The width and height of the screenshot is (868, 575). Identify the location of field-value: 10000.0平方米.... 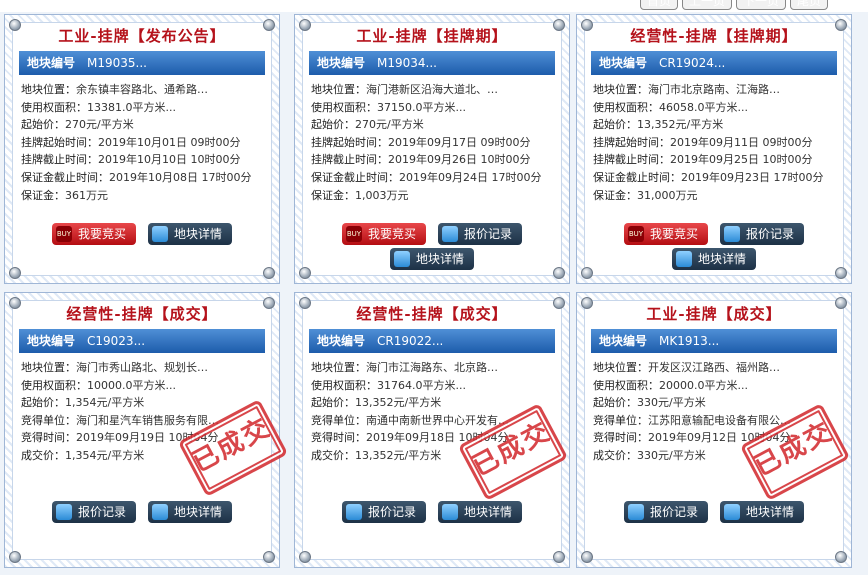
(131, 385).